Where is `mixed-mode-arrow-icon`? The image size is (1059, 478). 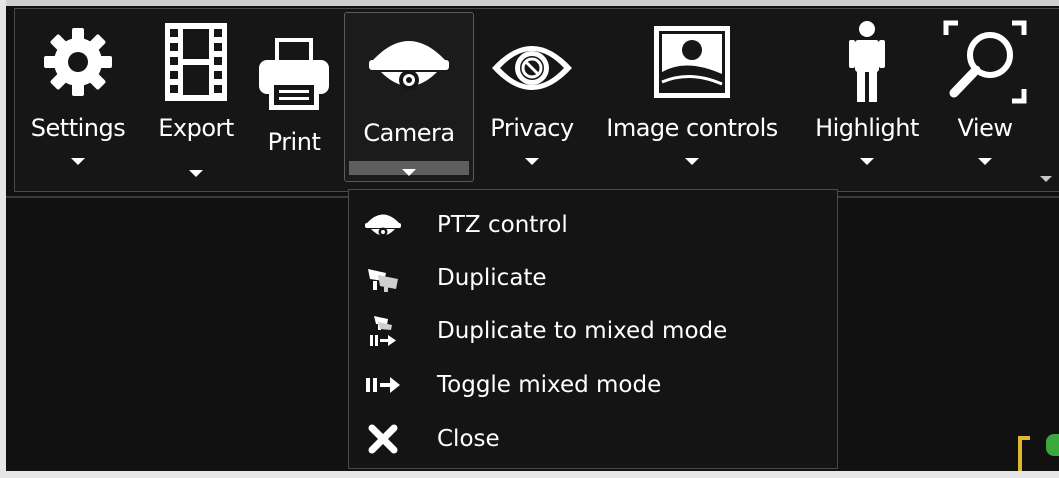
mixed-mode-arrow-icon is located at coordinates (383, 385).